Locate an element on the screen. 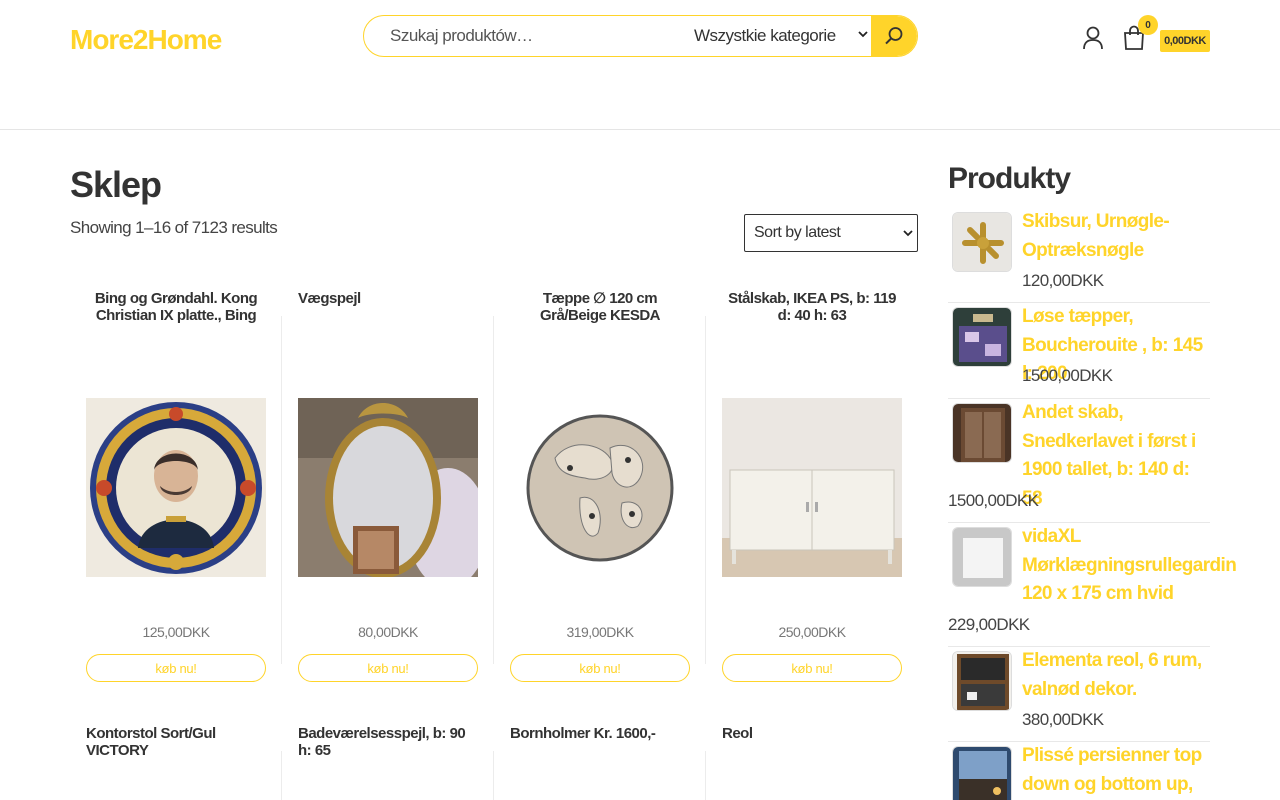 This screenshot has height=800, width=1280. site-logo: More2Home is located at coordinates (146, 40).